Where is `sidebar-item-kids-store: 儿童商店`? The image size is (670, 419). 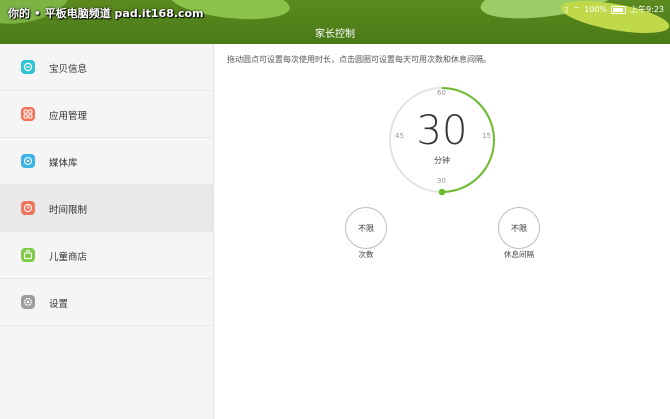
sidebar-item-kids-store: 儿童商店 is located at coordinates (106, 255).